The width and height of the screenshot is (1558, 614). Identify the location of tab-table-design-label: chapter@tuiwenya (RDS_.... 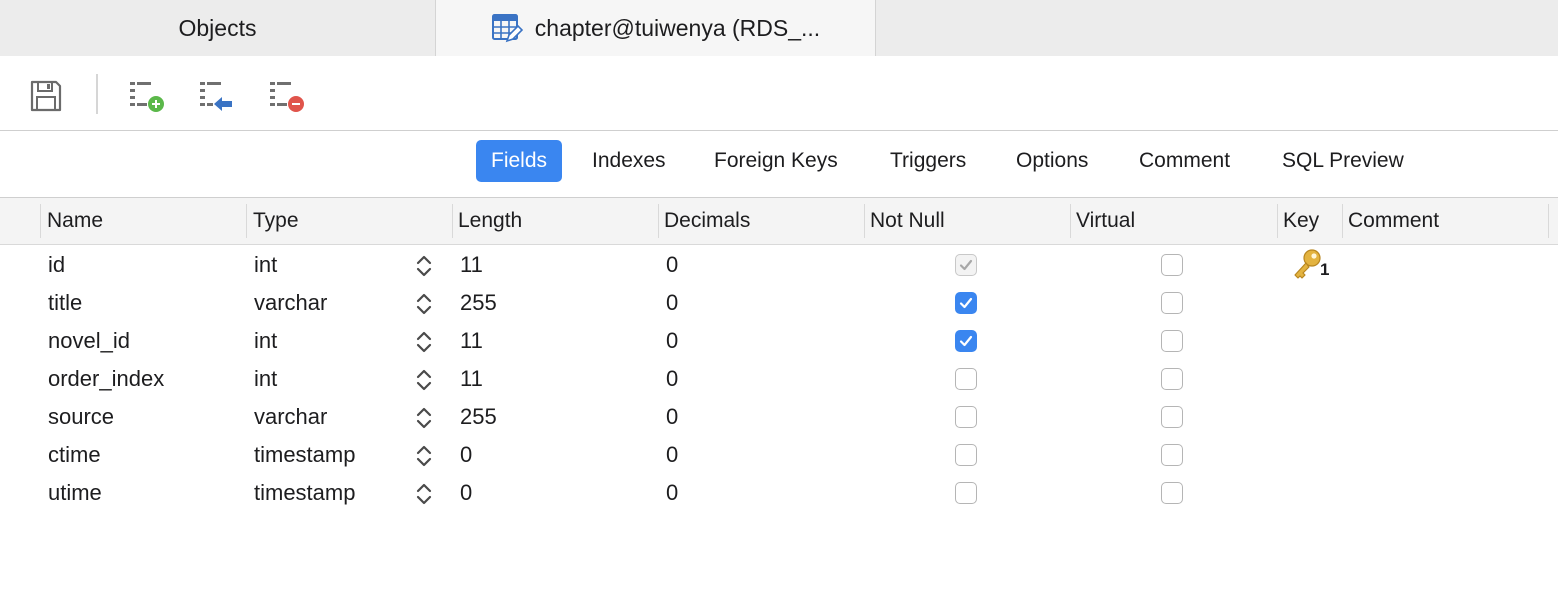
(677, 27).